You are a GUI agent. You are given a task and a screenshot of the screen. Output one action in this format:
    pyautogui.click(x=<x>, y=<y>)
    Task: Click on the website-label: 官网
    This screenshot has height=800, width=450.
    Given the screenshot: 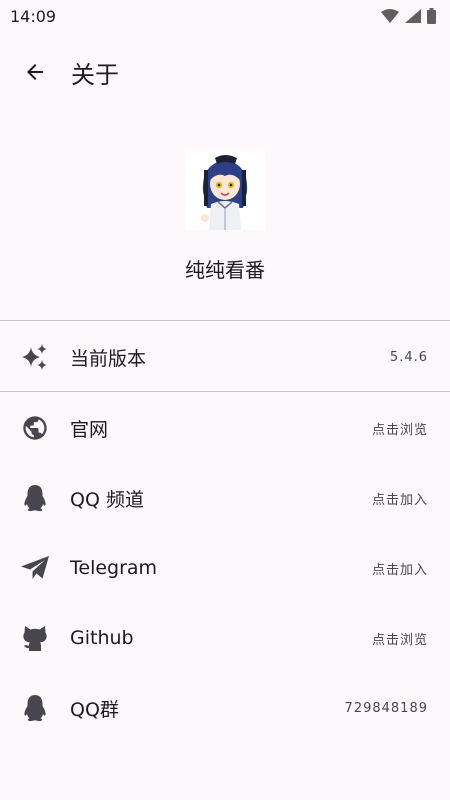 What is the action you would take?
    pyautogui.click(x=89, y=429)
    